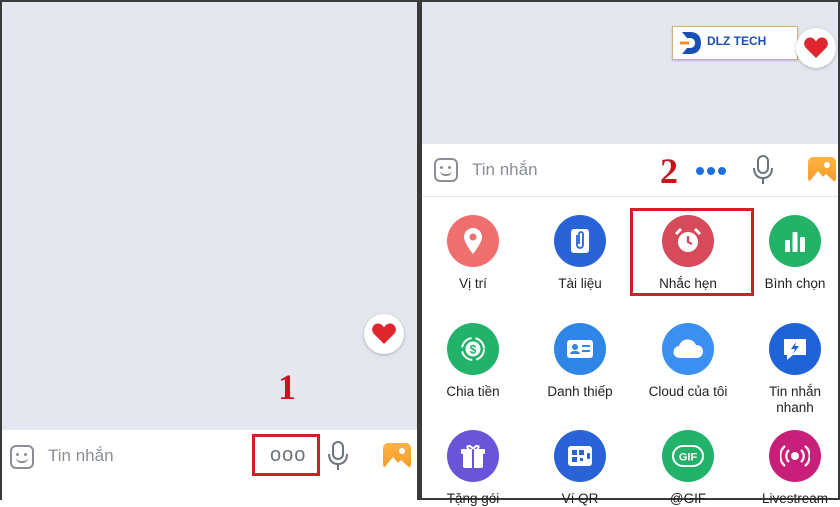  I want to click on feature-business-card: Danh thiếp, so click(580, 361).